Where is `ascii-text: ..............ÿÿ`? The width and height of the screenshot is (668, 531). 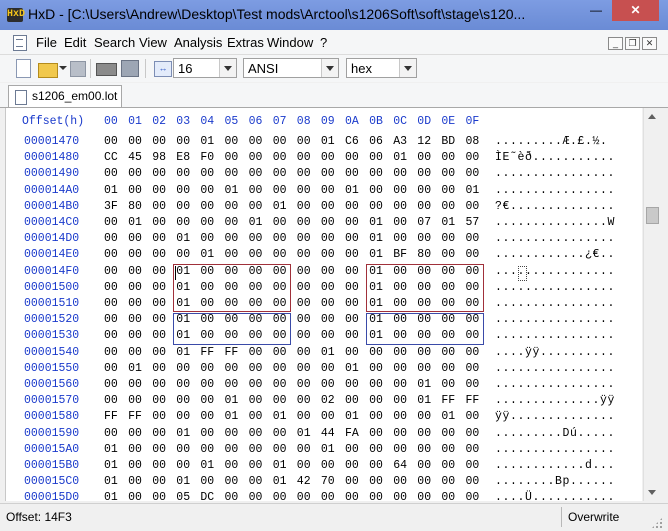
ascii-text: ..............ÿÿ is located at coordinates (555, 400).